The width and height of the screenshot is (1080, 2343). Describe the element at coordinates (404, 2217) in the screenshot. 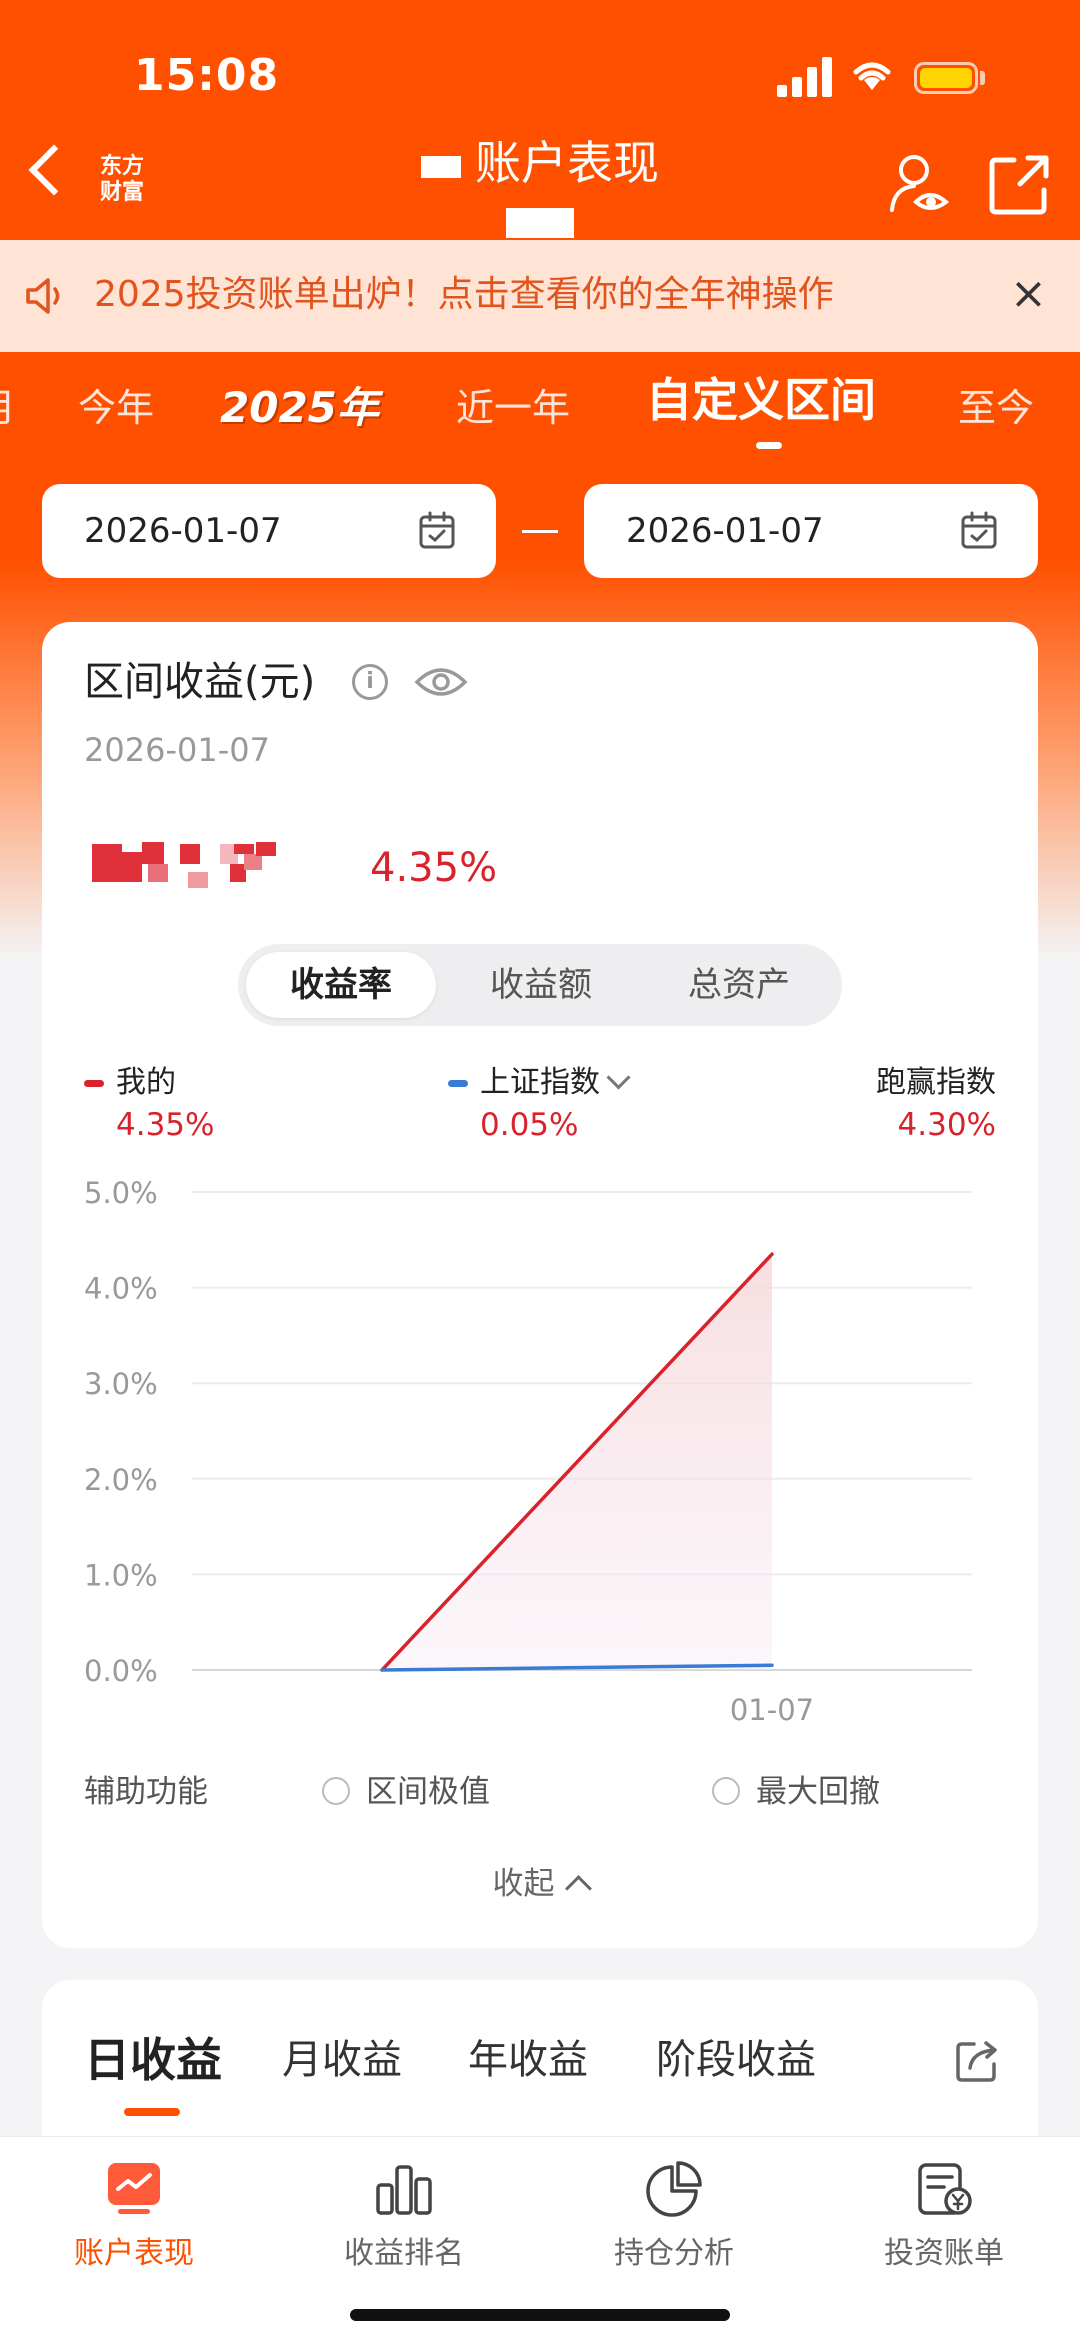

I see `nav-return-ranking: 收益排名` at that location.